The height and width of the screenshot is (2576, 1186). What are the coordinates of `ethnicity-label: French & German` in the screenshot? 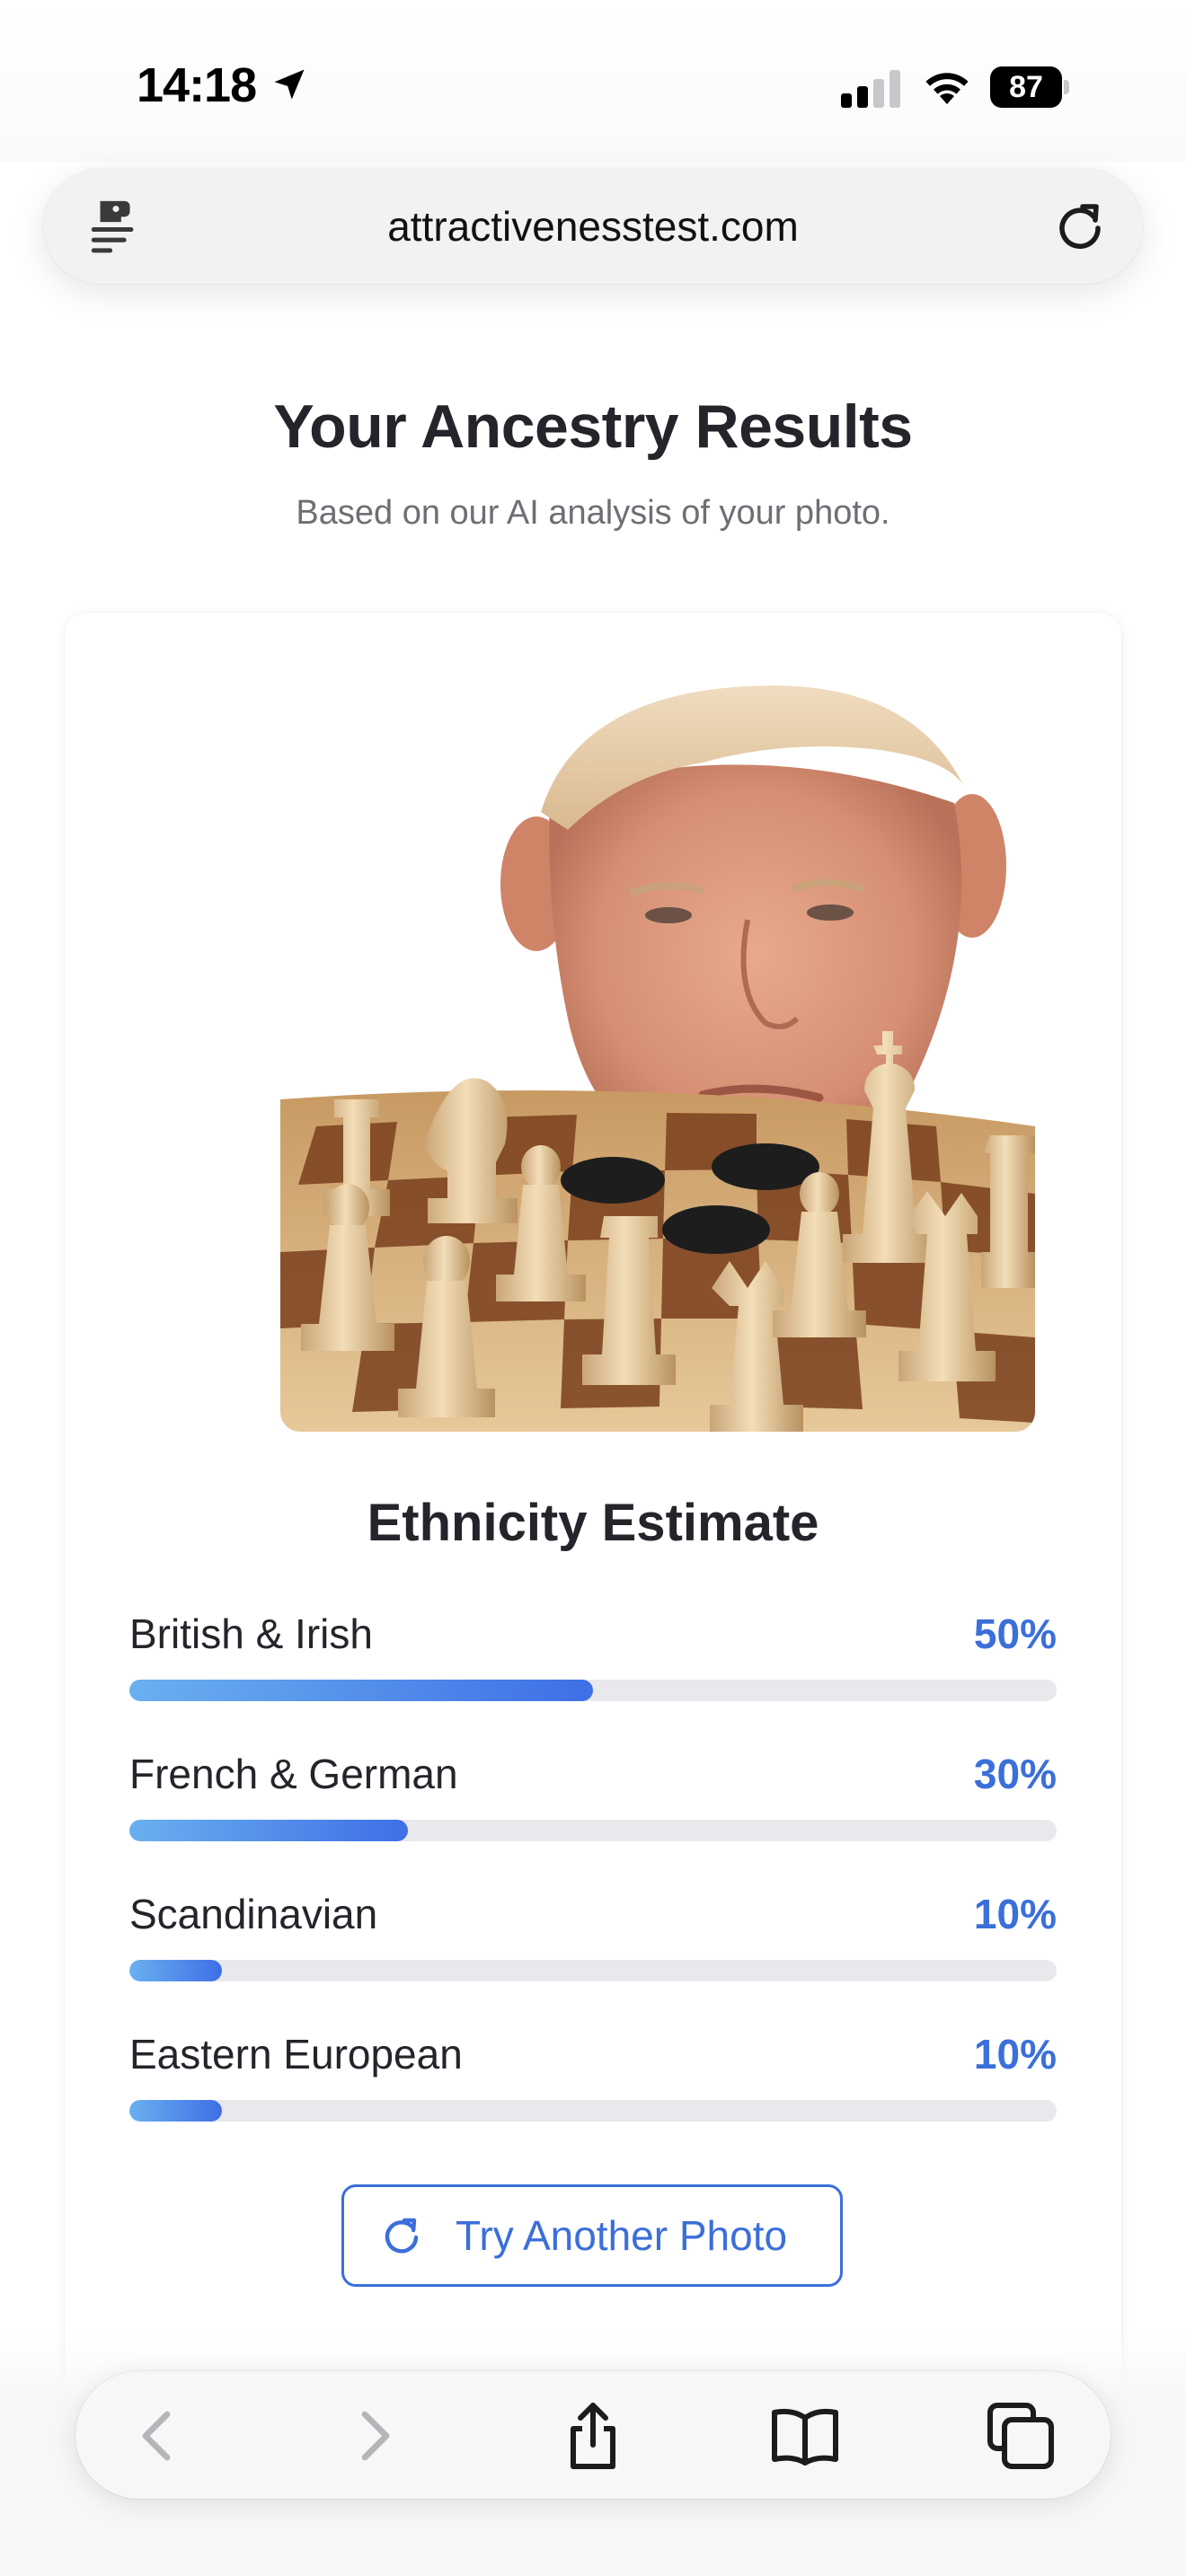 It's located at (293, 1774).